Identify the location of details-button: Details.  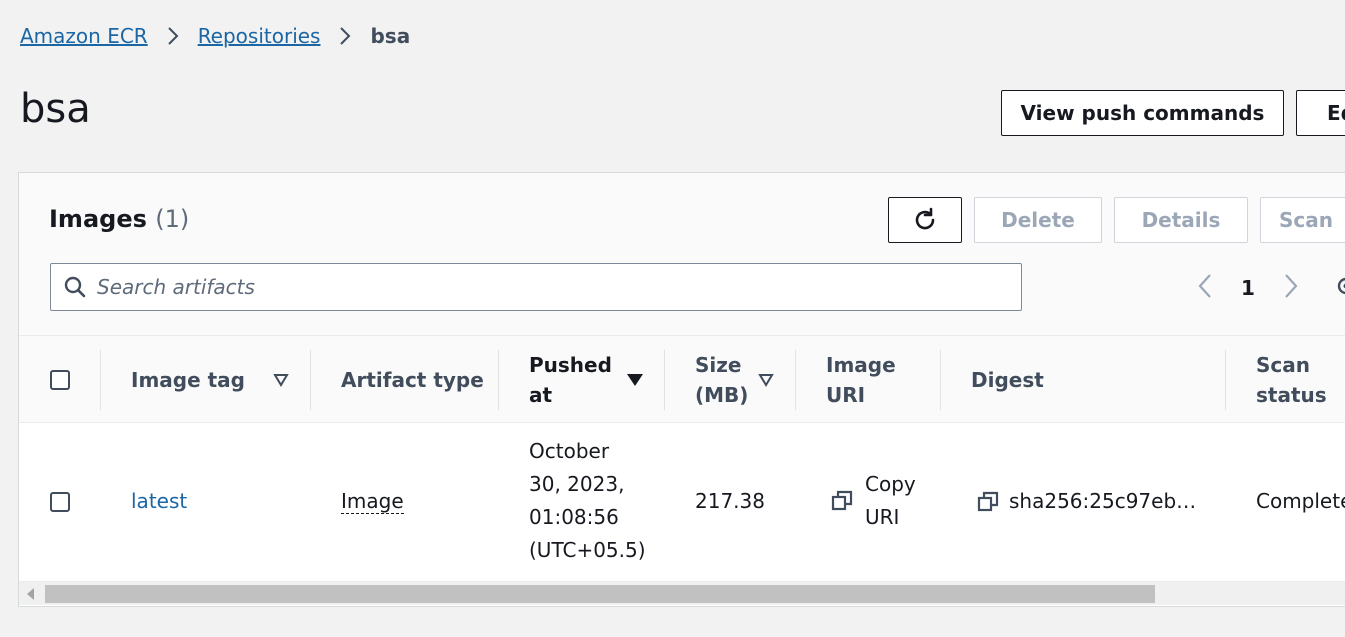
(1181, 220).